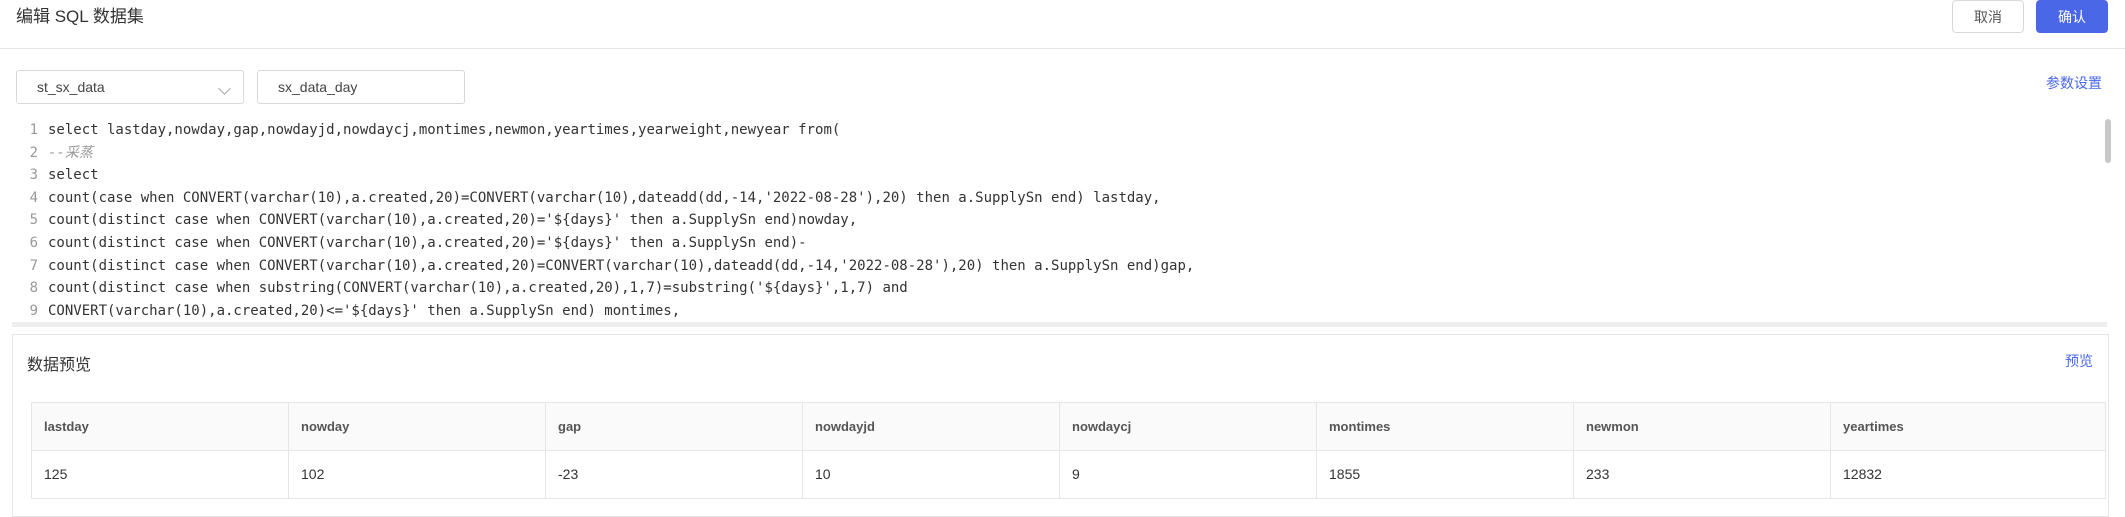 The height and width of the screenshot is (517, 2125). I want to click on column-header: yeartimes, so click(1873, 426).